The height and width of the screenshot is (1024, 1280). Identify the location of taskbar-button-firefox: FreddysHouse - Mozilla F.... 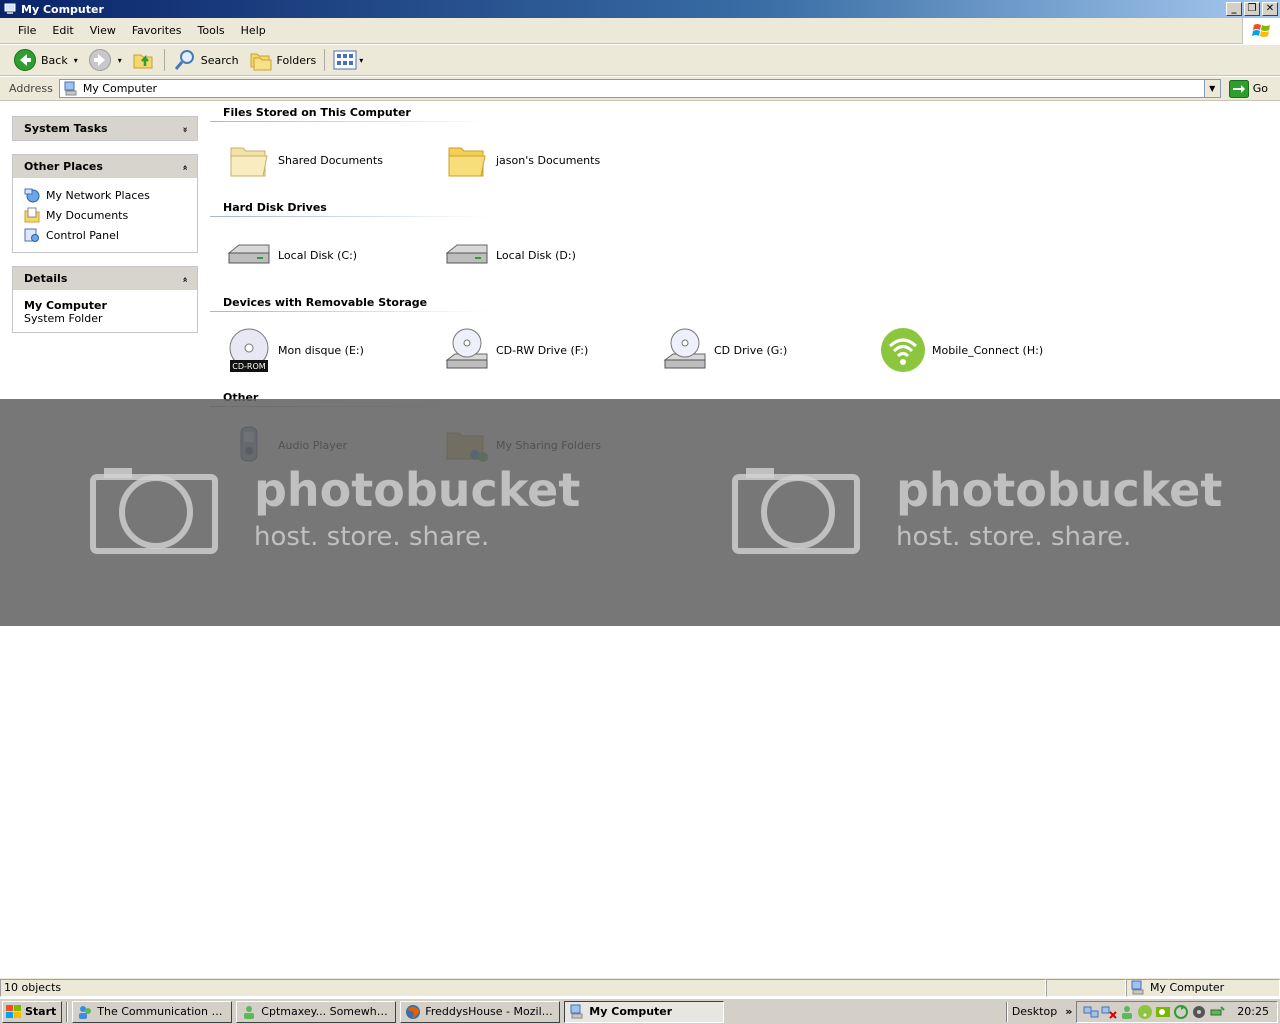
(480, 1011).